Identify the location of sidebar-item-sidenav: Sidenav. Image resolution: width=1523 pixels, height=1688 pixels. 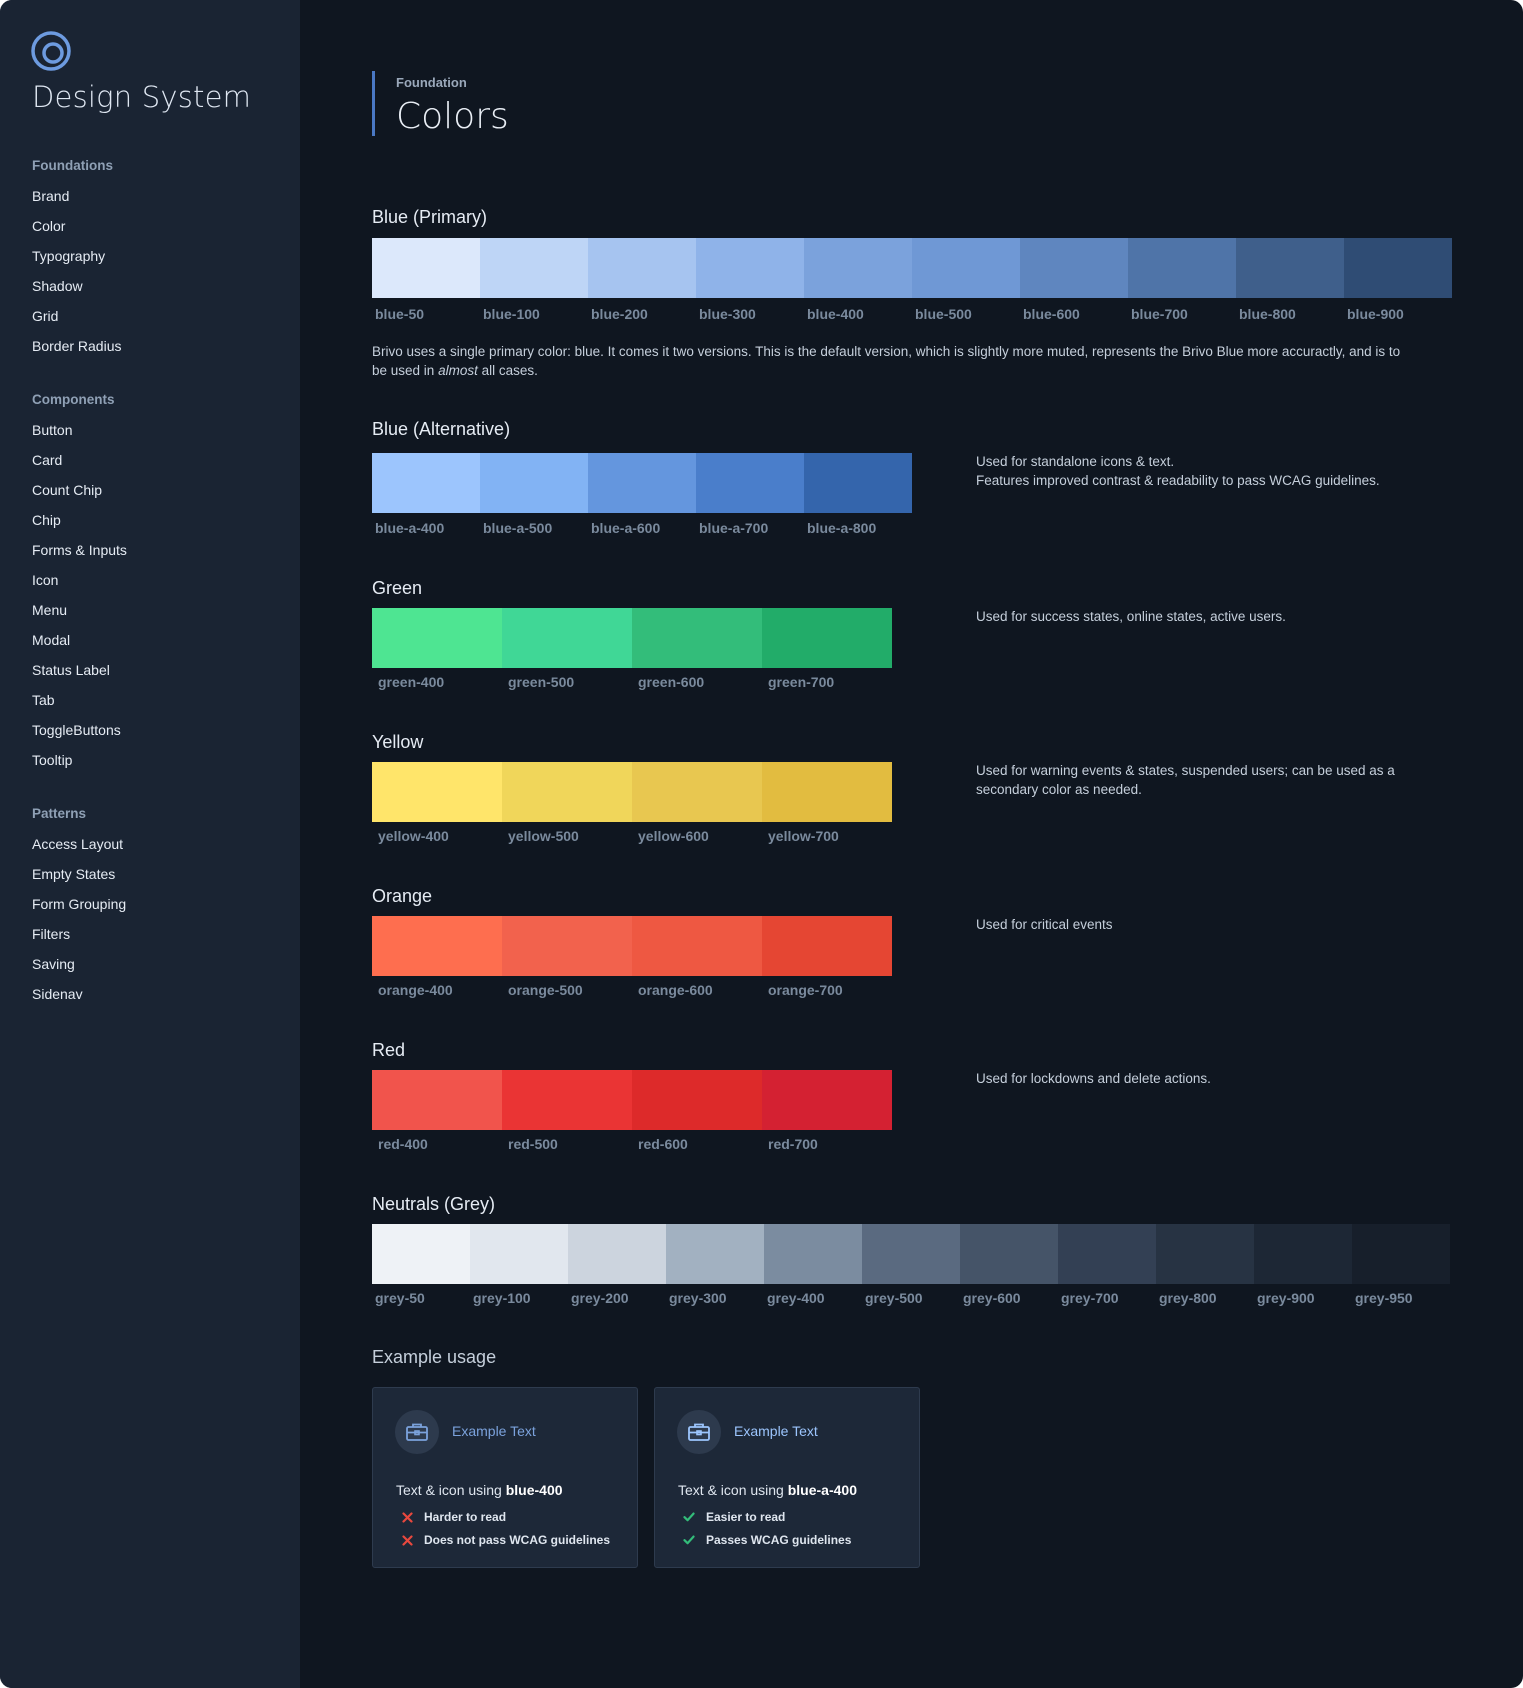
(157, 994).